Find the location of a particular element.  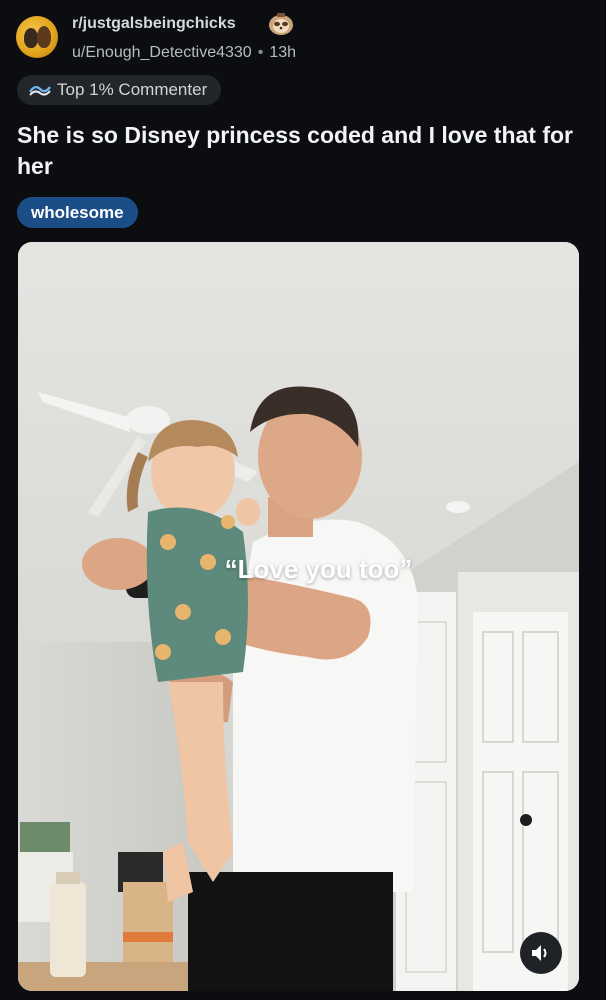

post-flair: wholesome is located at coordinates (77, 212).